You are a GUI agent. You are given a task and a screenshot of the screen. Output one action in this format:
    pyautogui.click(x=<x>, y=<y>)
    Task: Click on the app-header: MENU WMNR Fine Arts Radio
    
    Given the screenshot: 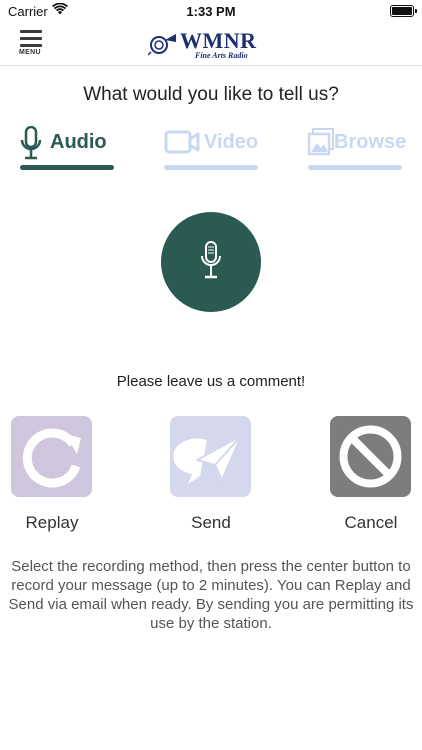 What is the action you would take?
    pyautogui.click(x=211, y=44)
    